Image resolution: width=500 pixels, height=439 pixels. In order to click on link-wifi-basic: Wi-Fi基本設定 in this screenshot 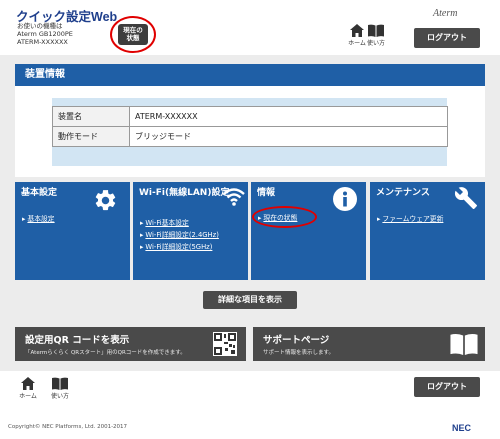, I will do `click(164, 222)`.